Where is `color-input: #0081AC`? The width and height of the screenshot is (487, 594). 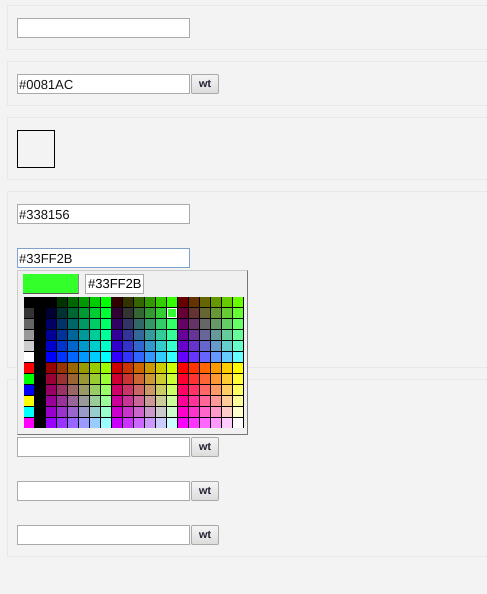 color-input: #0081AC is located at coordinates (103, 84).